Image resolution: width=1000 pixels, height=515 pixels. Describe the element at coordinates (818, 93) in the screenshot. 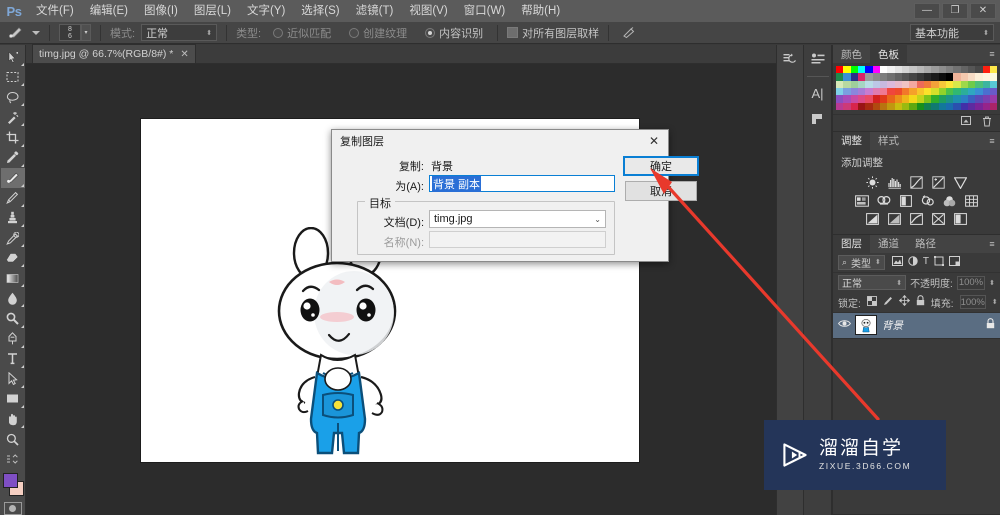

I see `character-panel-icon: A|` at that location.